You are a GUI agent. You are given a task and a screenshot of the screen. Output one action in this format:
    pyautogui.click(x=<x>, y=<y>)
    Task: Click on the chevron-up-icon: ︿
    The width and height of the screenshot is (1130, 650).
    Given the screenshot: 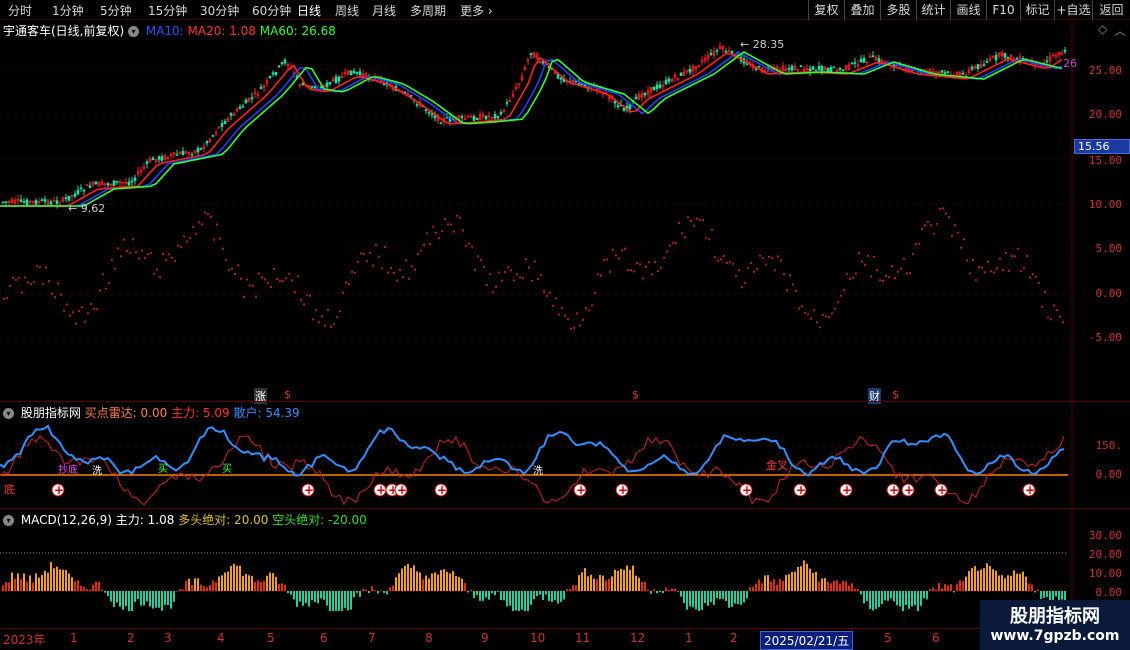 What is the action you would take?
    pyautogui.click(x=1120, y=30)
    